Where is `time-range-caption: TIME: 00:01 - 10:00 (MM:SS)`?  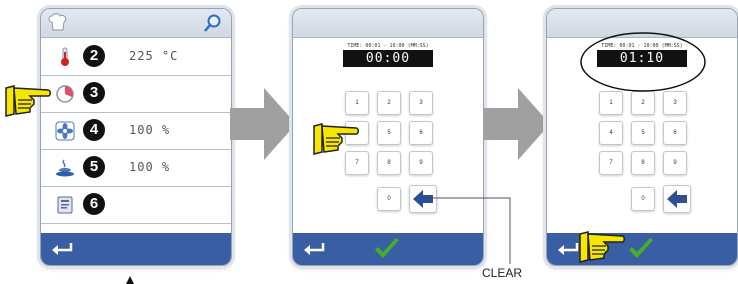
time-range-caption: TIME: 00:01 - 10:00 (MM:SS) is located at coordinates (388, 46).